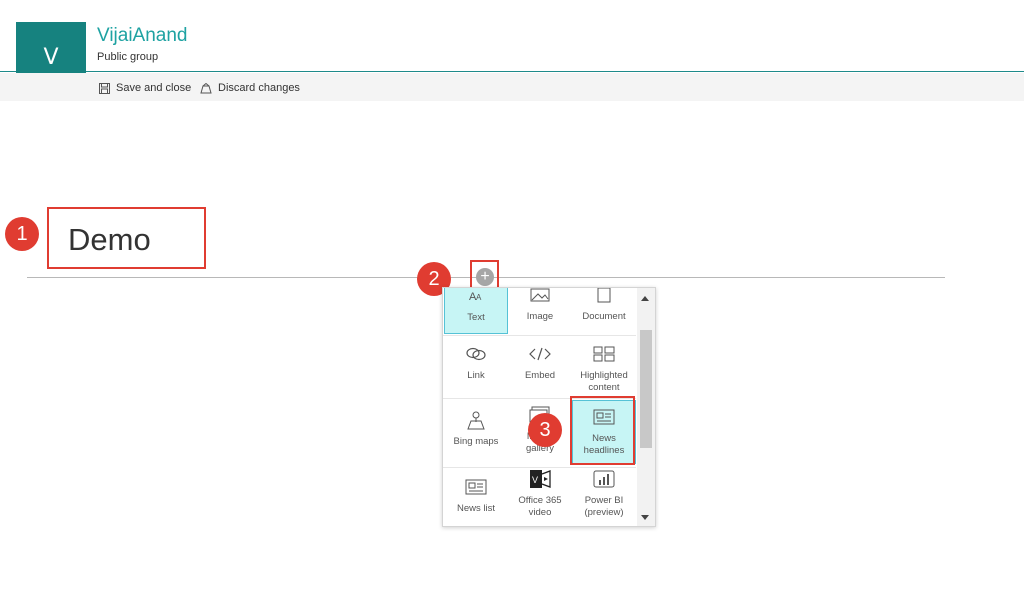  I want to click on toolbox-item-embed: Embed, so click(540, 371).